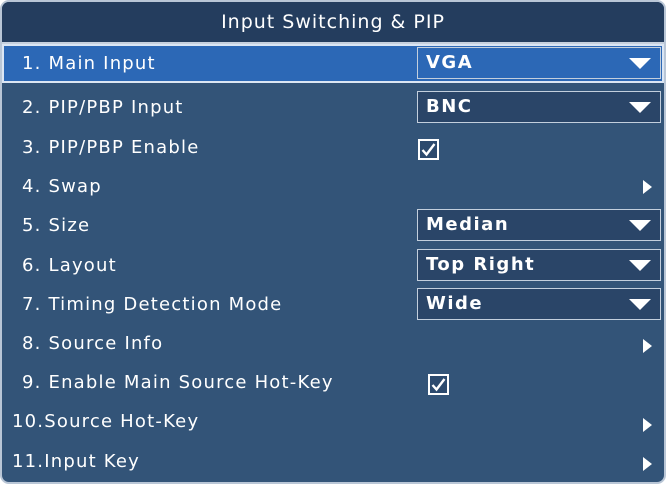 This screenshot has width=666, height=484. I want to click on main-input-dropdown: VGA, so click(539, 63).